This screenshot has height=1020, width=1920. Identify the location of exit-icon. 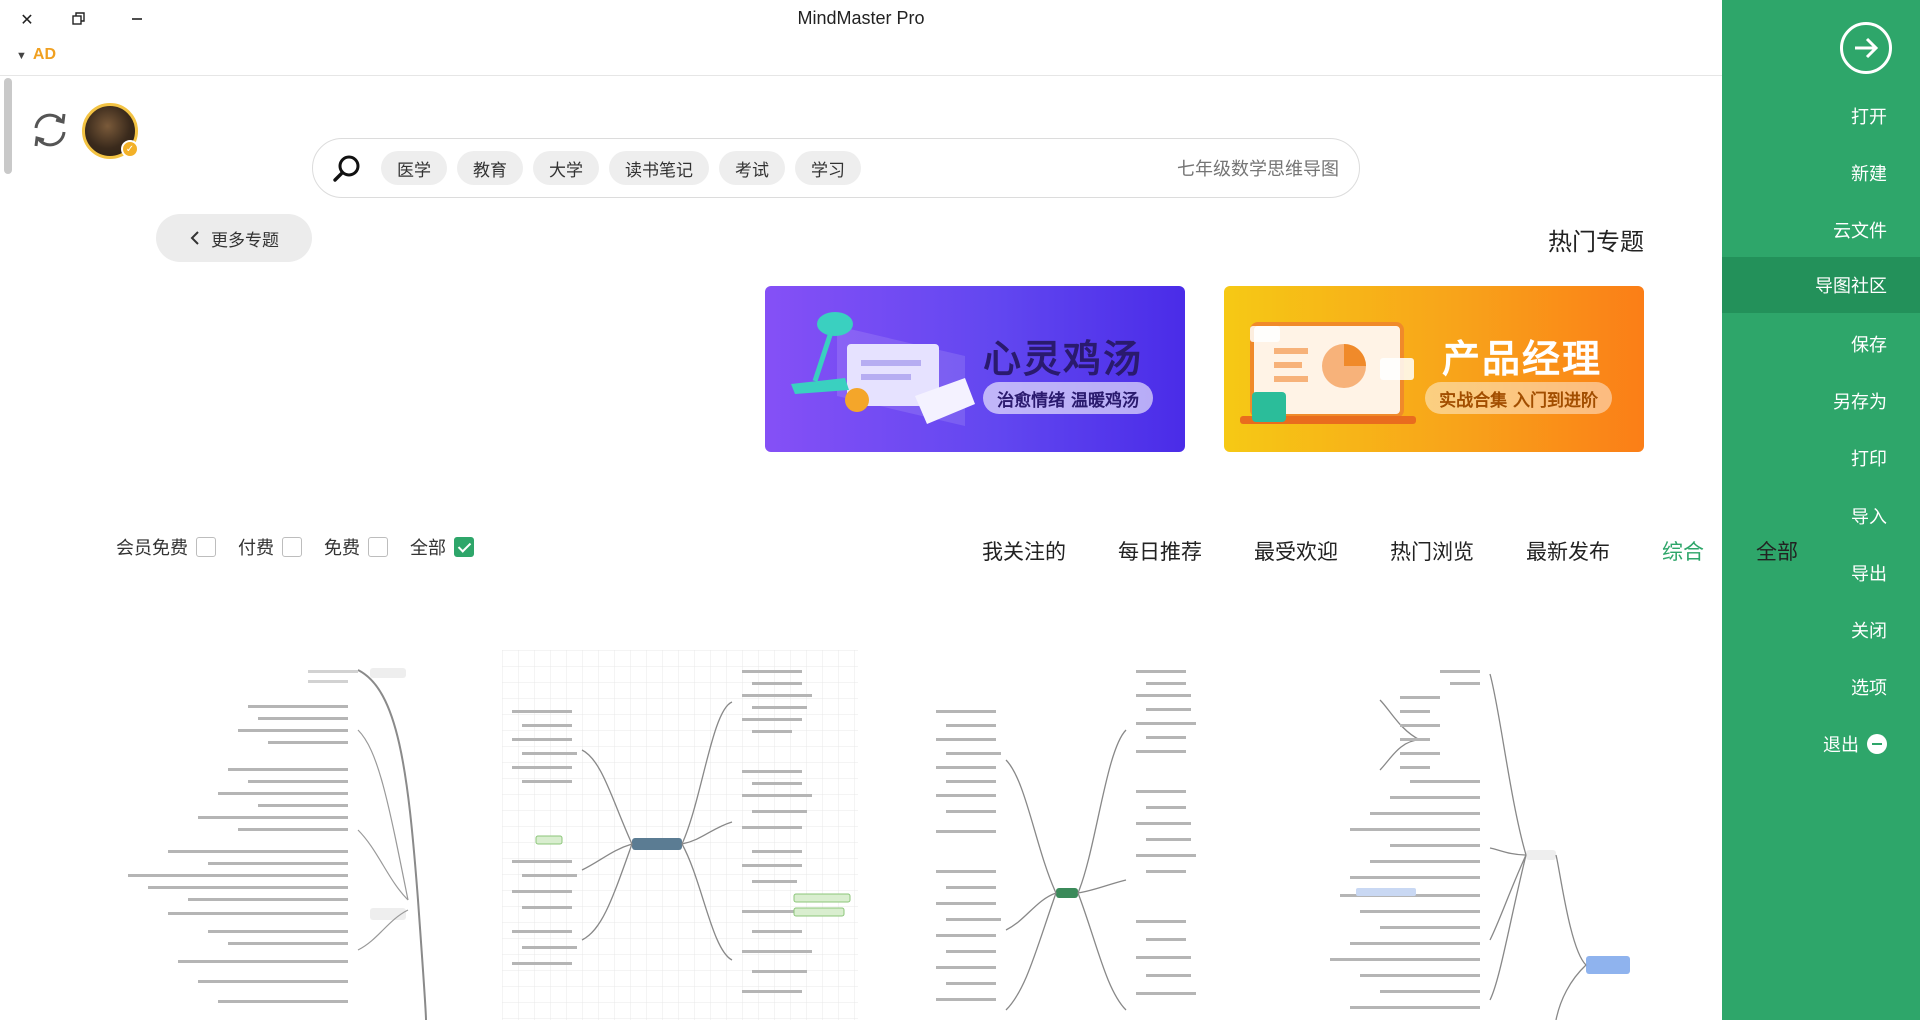
(1877, 744).